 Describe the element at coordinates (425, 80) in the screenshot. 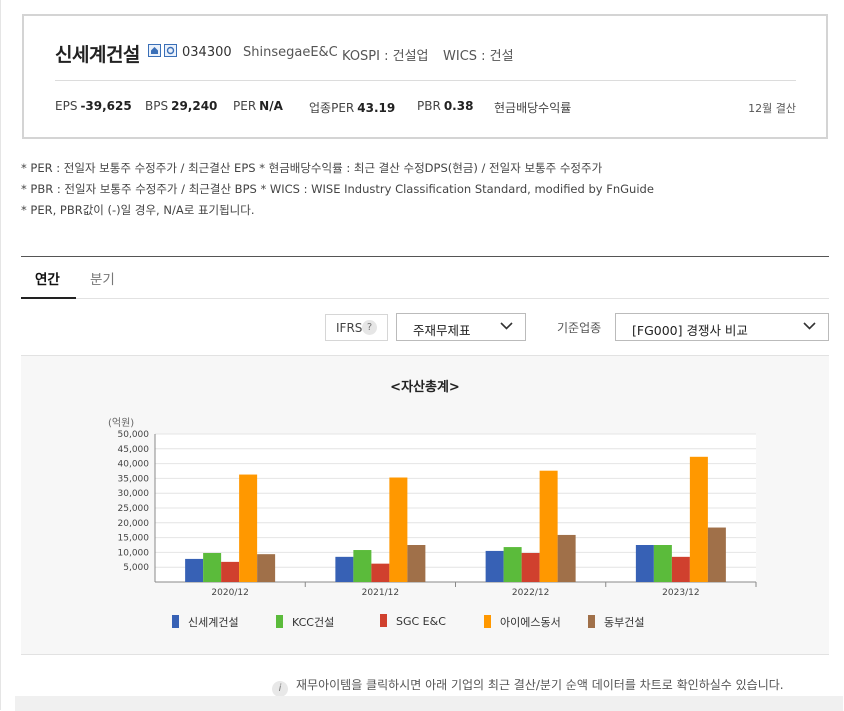

I see `header-divider` at that location.